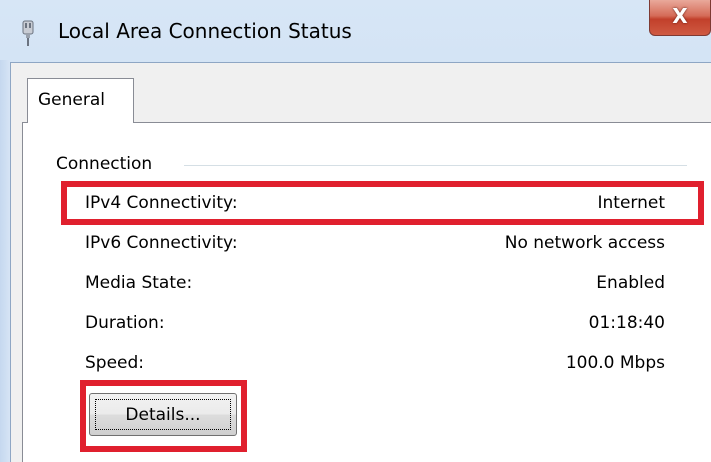 The width and height of the screenshot is (711, 462). What do you see at coordinates (161, 243) in the screenshot?
I see `ipv6-connectivity-label: IPv6 Connectivity:` at bounding box center [161, 243].